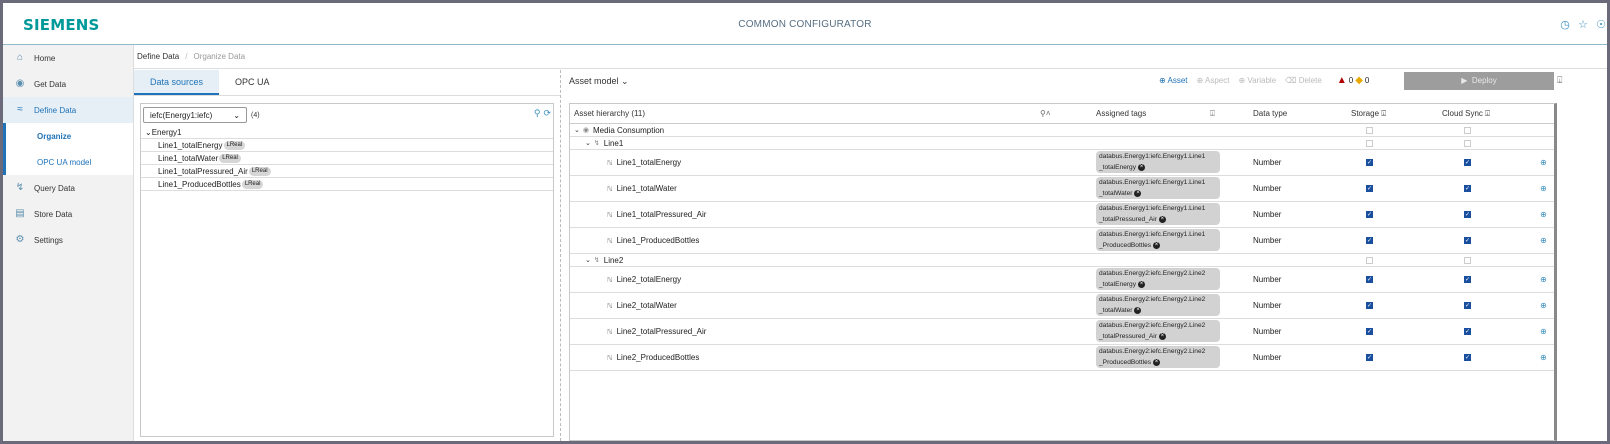 The height and width of the screenshot is (444, 1610). I want to click on table-row: ⌄ ↯ Line2, so click(1062, 260).